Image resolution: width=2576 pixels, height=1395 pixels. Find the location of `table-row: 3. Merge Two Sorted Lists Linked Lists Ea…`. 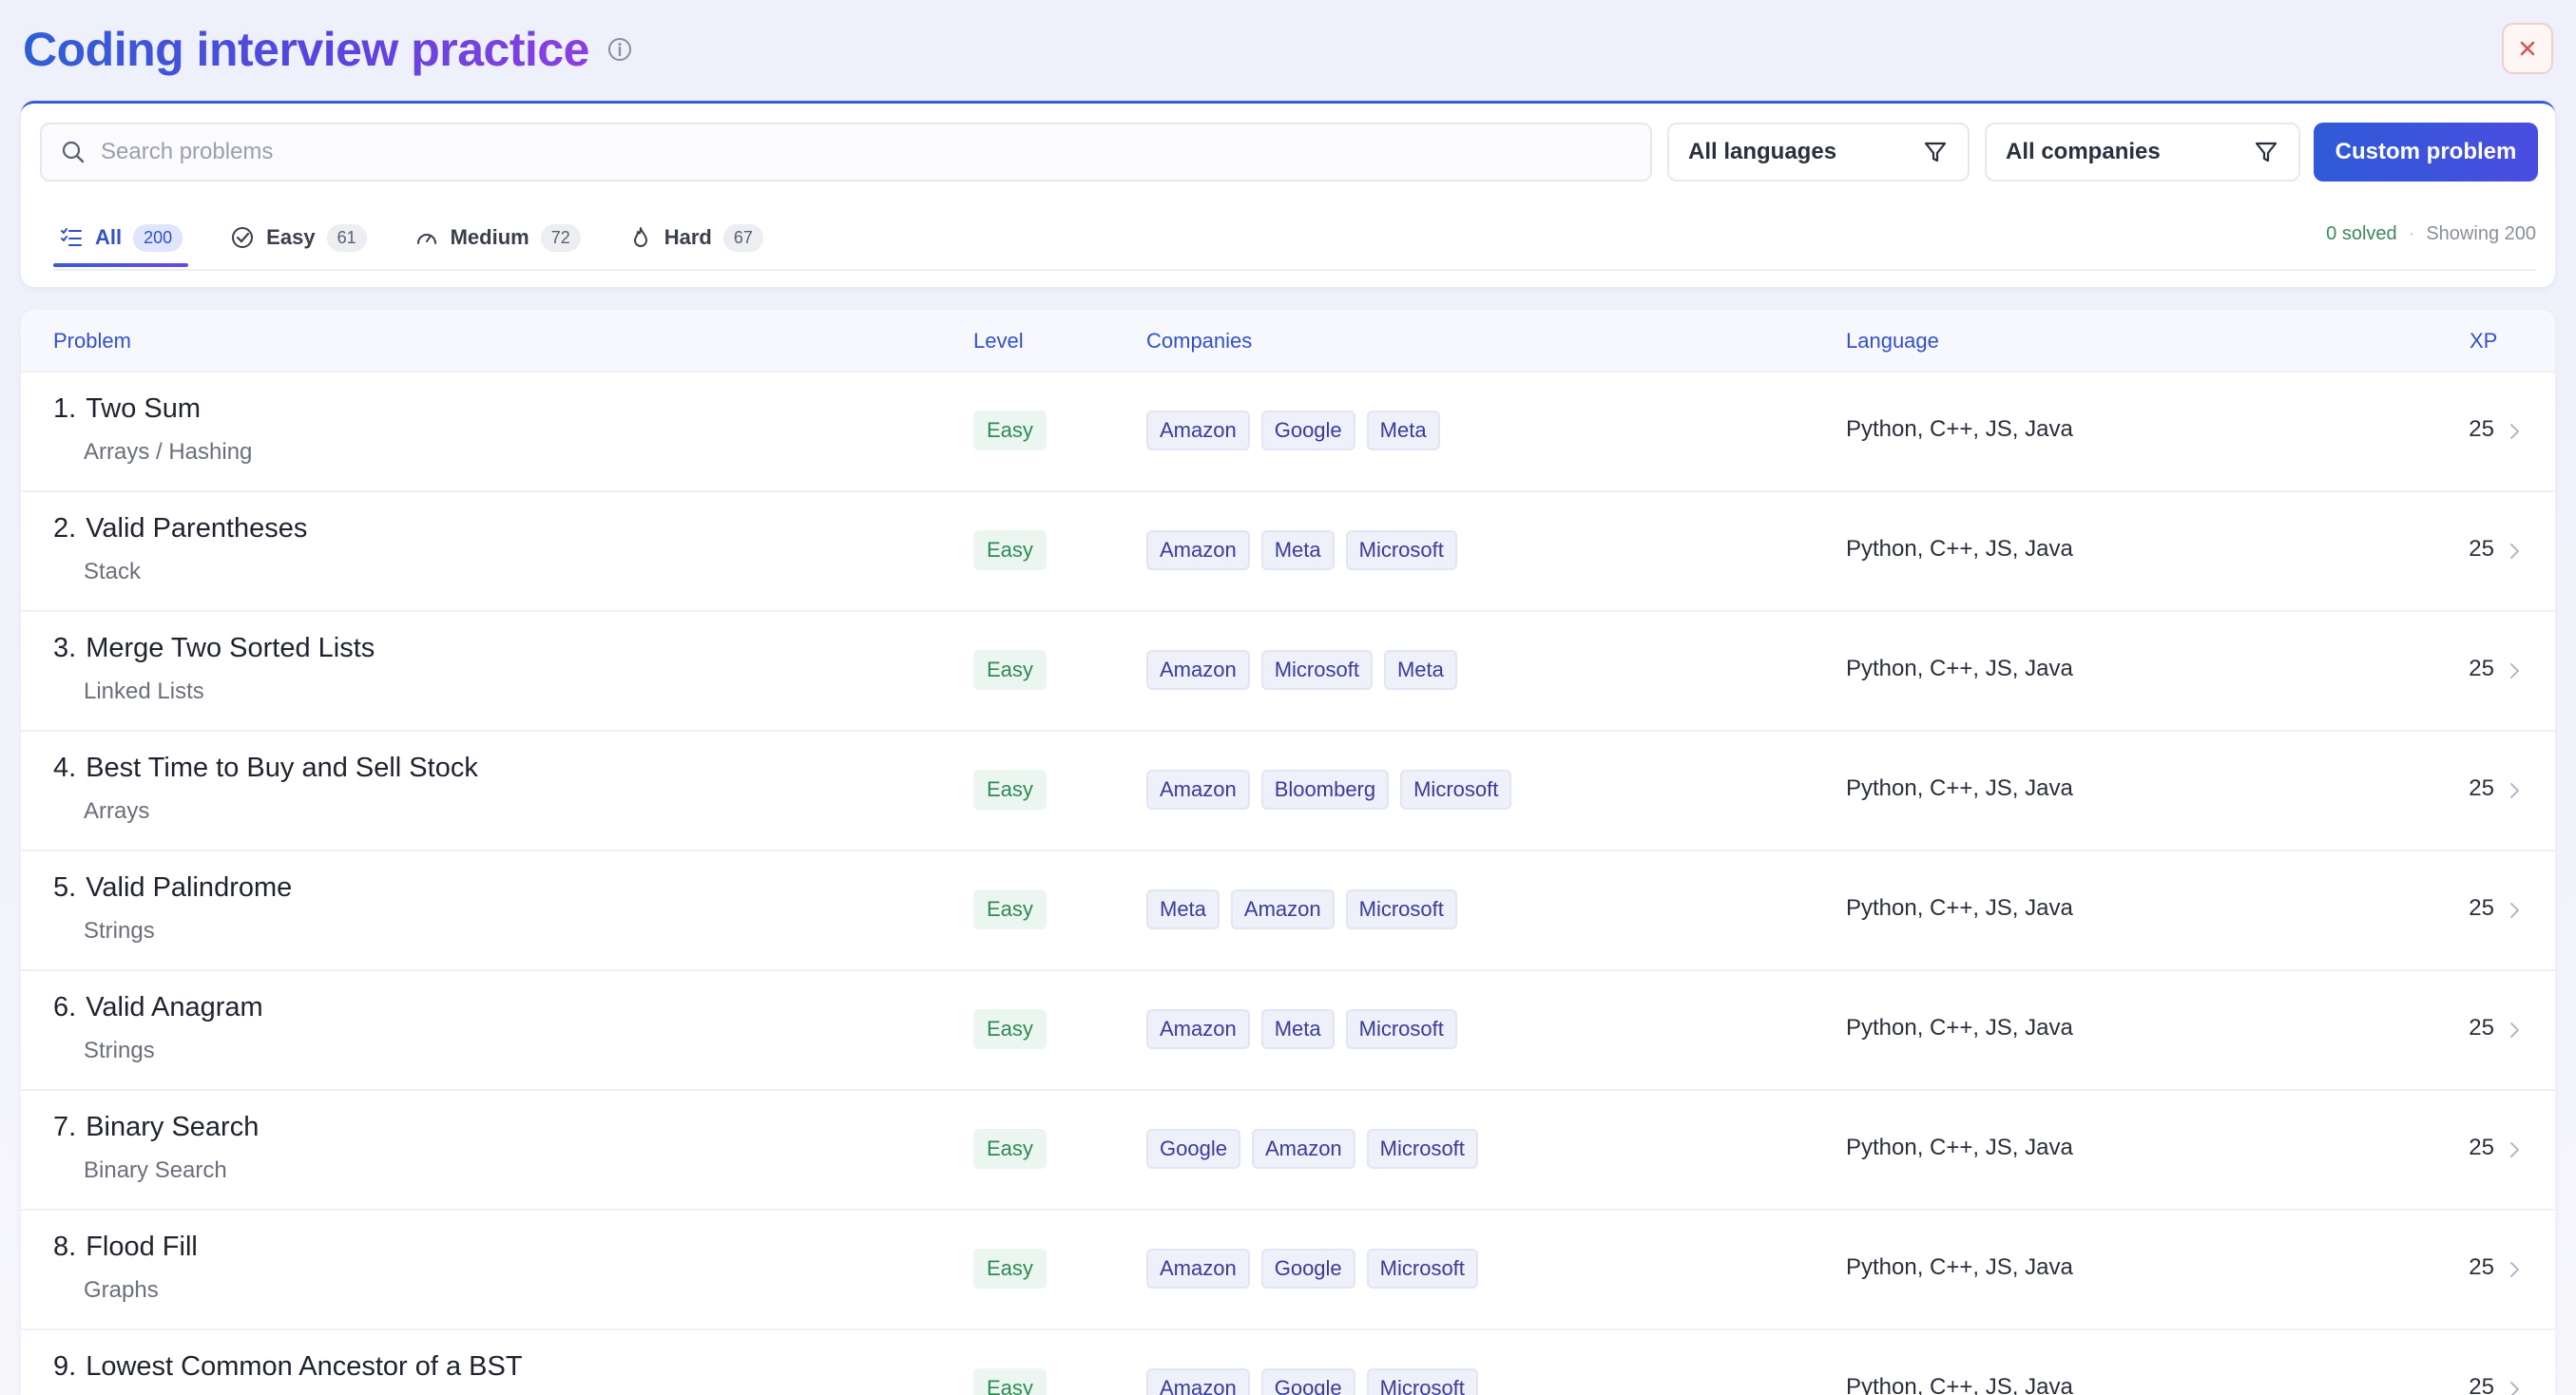

table-row: 3. Merge Two Sorted Lists Linked Lists Ea… is located at coordinates (1288, 672).